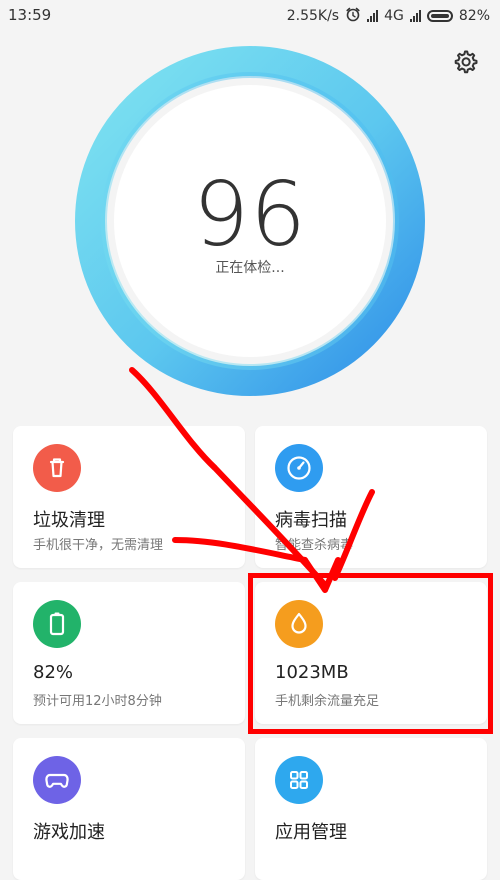 This screenshot has height=880, width=500. Describe the element at coordinates (327, 701) in the screenshot. I see `card-subtitle: 手机剩余流量充足` at that location.